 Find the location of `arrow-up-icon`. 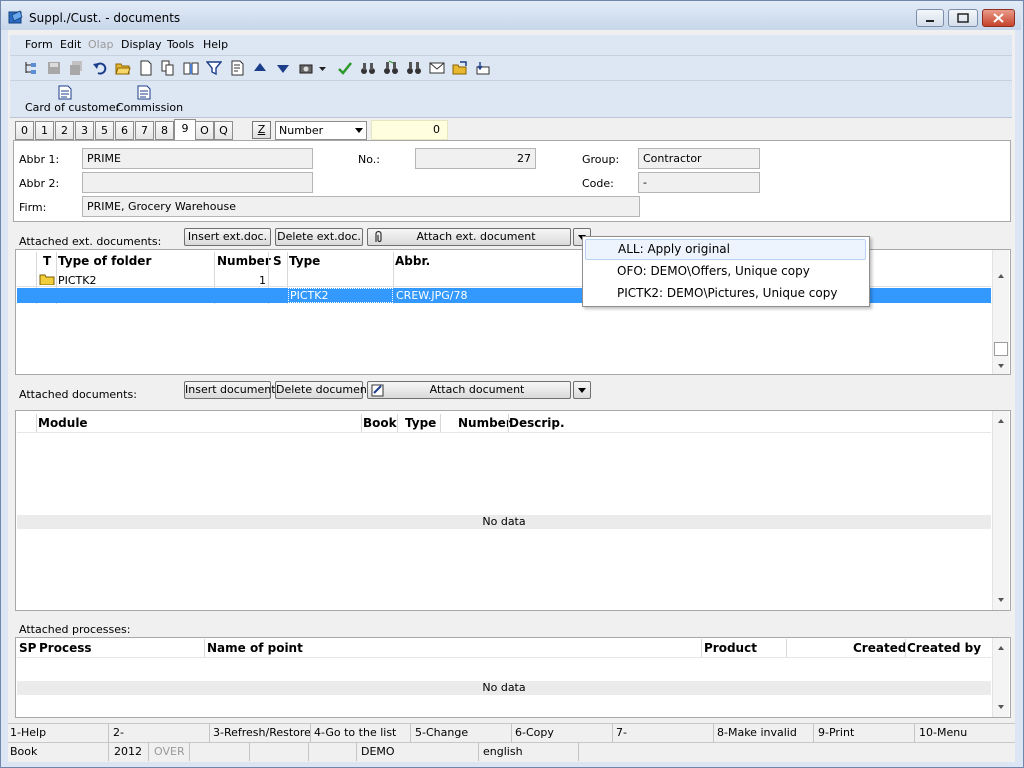

arrow-up-icon is located at coordinates (259, 67).